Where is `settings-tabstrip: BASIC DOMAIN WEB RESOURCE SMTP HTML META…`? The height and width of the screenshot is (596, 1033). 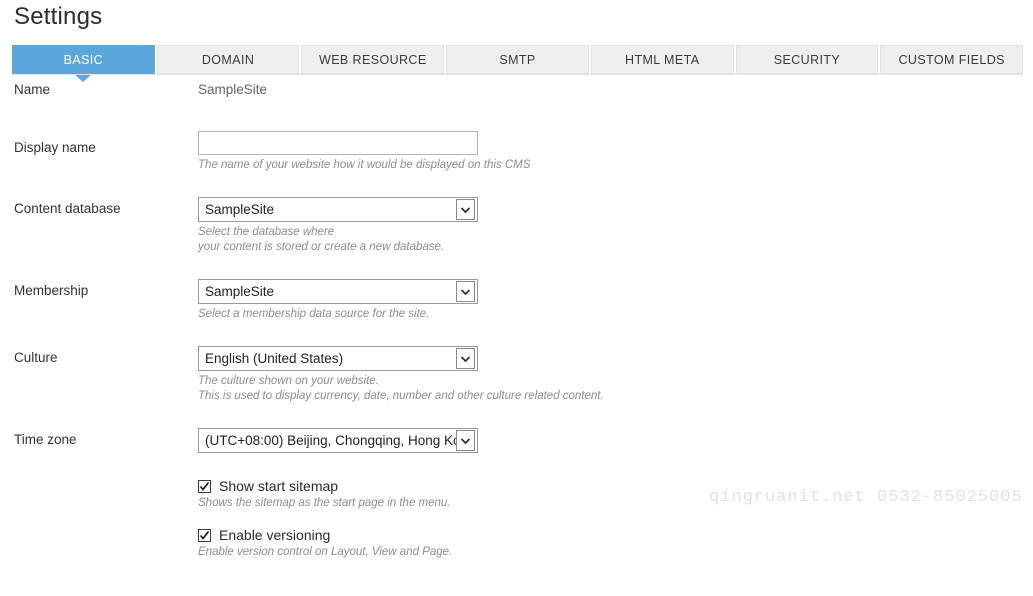 settings-tabstrip: BASIC DOMAIN WEB RESOURCE SMTP HTML META… is located at coordinates (518, 63).